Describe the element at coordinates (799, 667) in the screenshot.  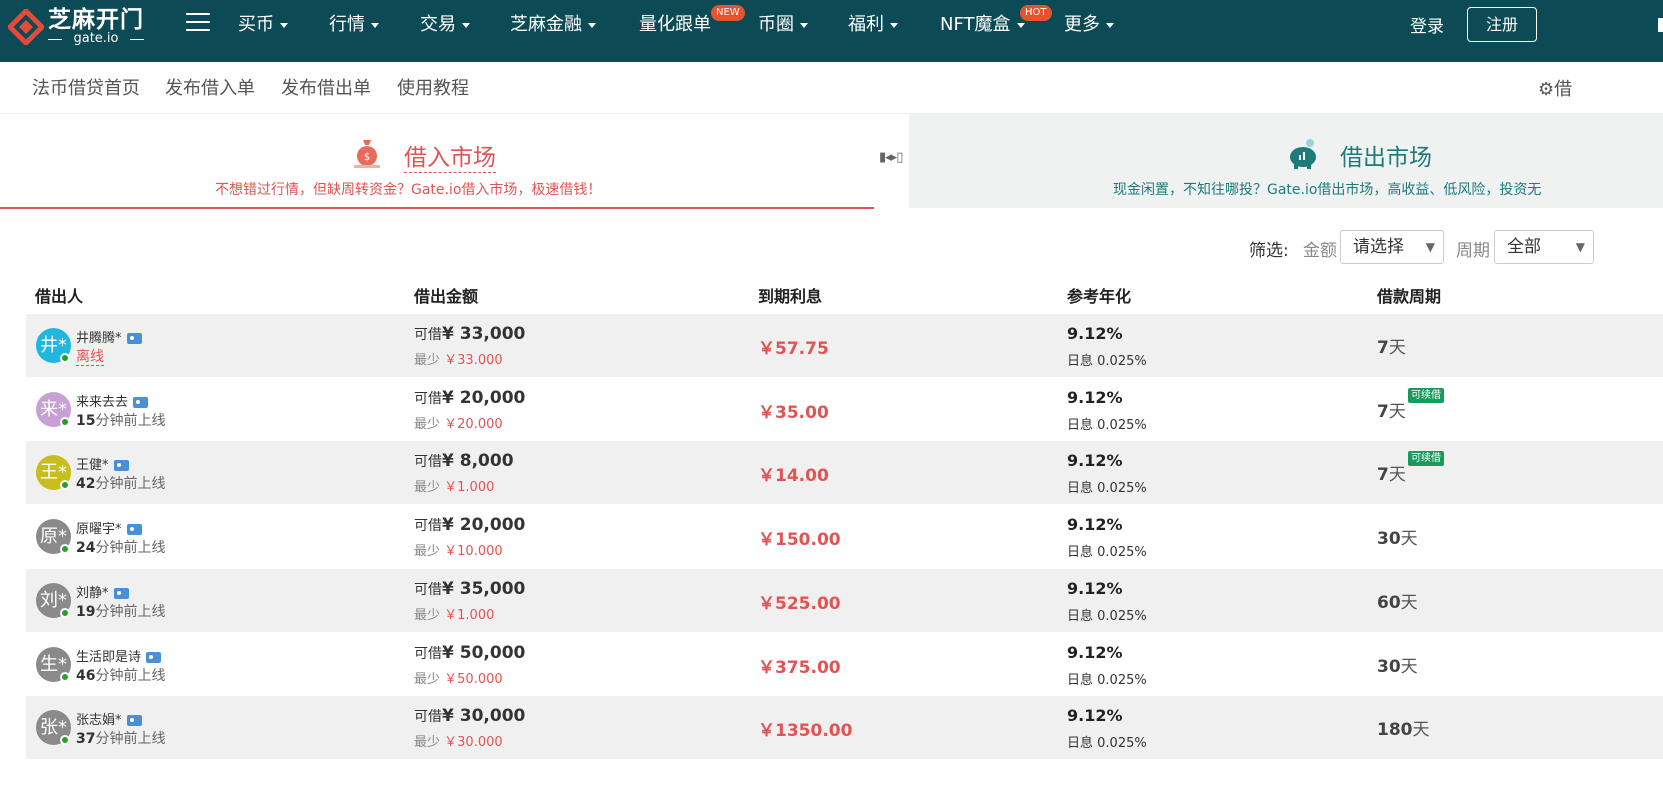
I see `interest-value: ￥375.00` at that location.